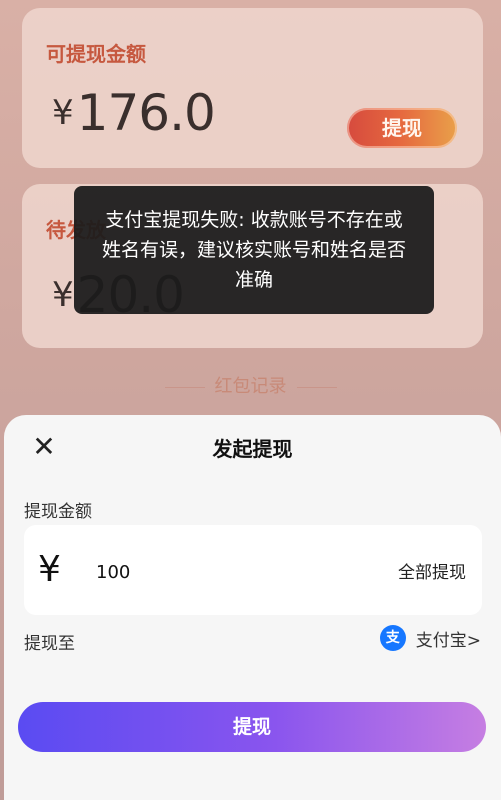  What do you see at coordinates (196, 572) in the screenshot?
I see `amount-input` at bounding box center [196, 572].